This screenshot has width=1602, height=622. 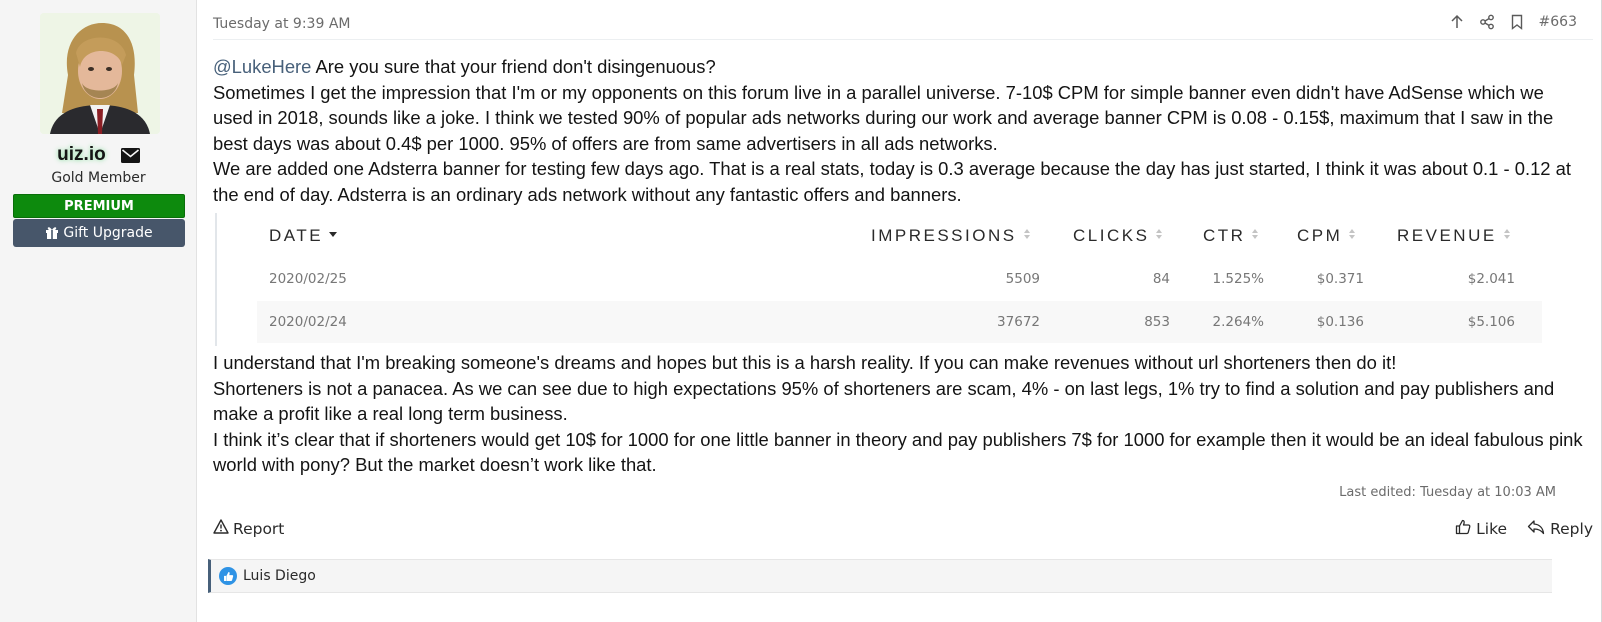 What do you see at coordinates (308, 322) in the screenshot?
I see `cell-date: 2020/02/24` at bounding box center [308, 322].